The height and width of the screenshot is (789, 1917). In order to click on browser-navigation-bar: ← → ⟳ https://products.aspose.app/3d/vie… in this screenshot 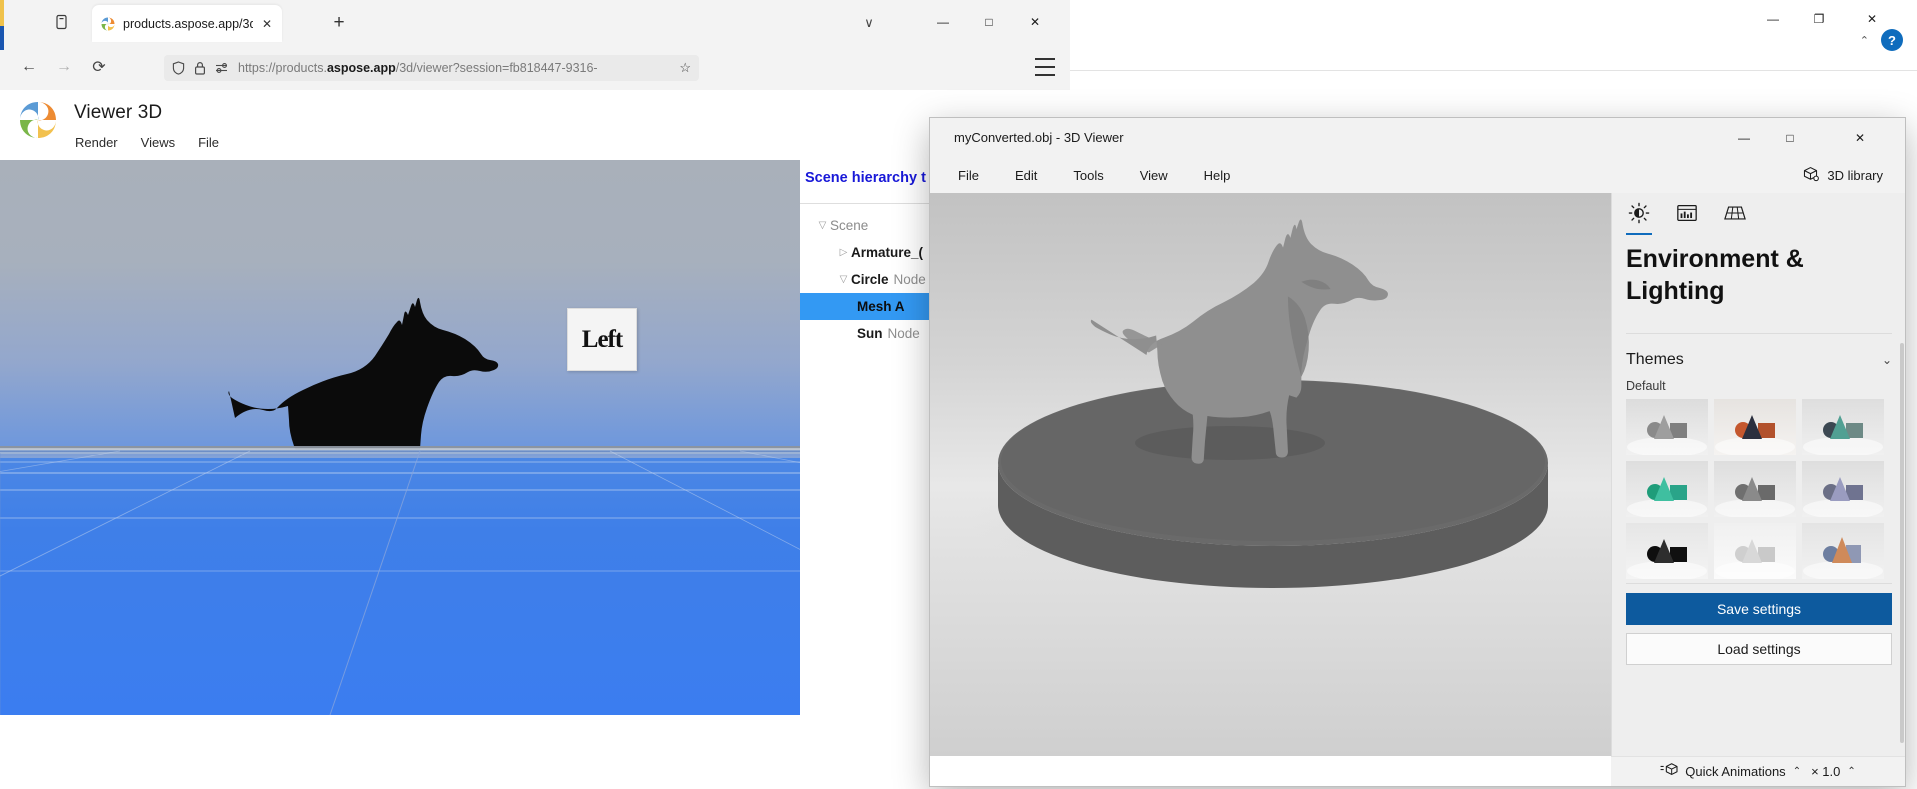, I will do `click(535, 67)`.